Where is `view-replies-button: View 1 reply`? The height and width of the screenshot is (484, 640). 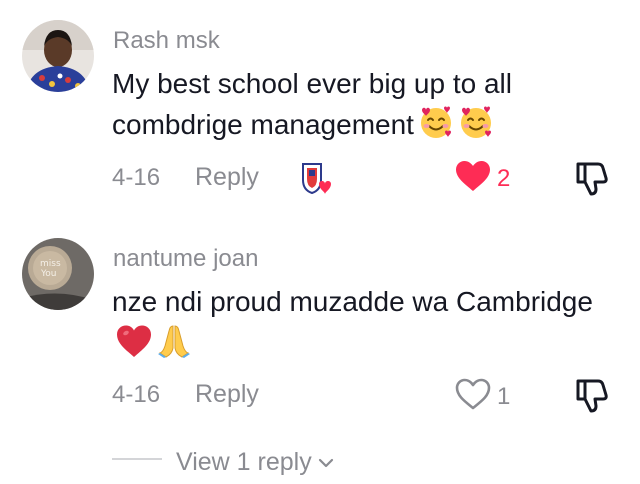 view-replies-button: View 1 reply is located at coordinates (255, 461).